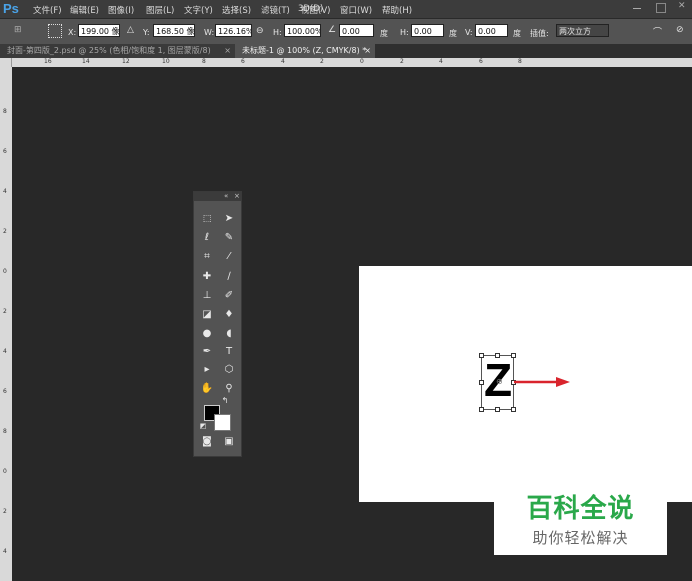 This screenshot has width=692, height=581. Describe the element at coordinates (6, 319) in the screenshot. I see `vertical-ruler: 8 6 4 2 0 2 4 6 8 0 2 4` at that location.